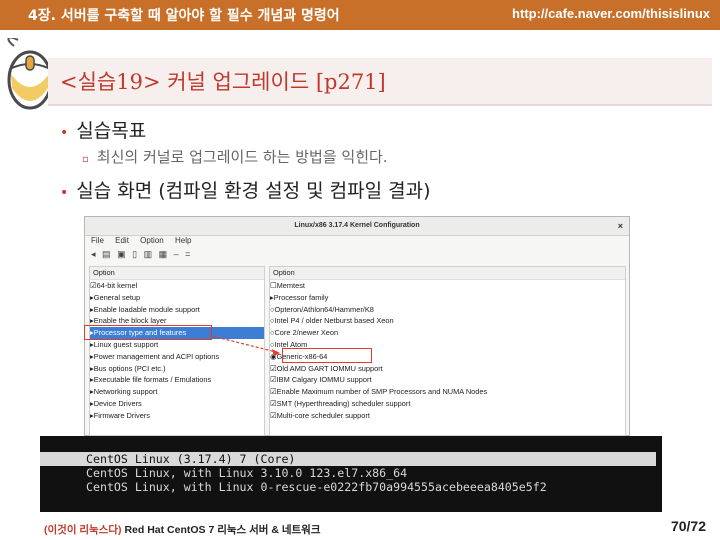 Image resolution: width=720 pixels, height=540 pixels. Describe the element at coordinates (93, 254) in the screenshot. I see `back-icon: ◂` at that location.